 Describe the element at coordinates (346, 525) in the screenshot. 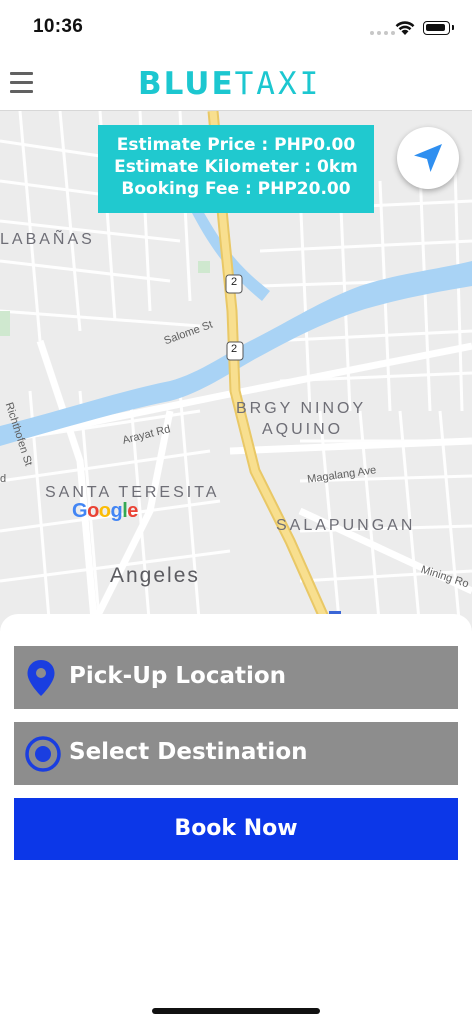

I see `area-label-salapungan: SALAPUNGAN` at that location.